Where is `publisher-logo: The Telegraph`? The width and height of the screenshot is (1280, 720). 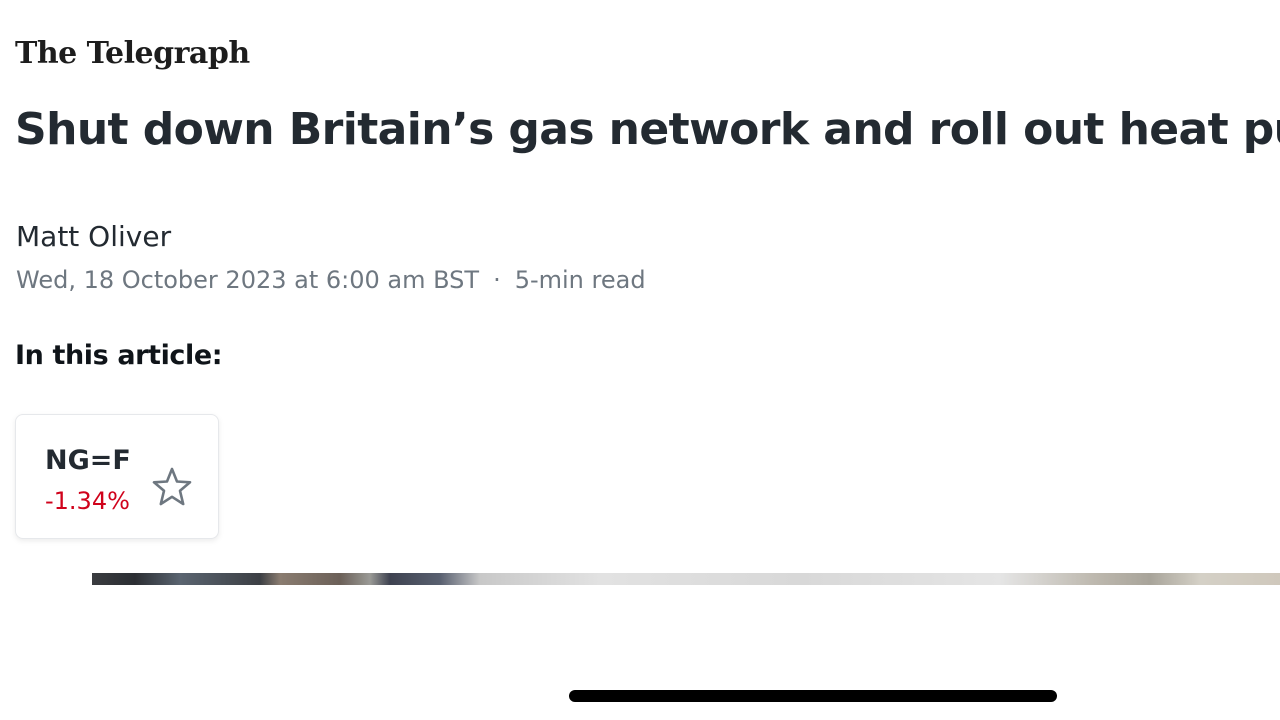
publisher-logo: The Telegraph is located at coordinates (132, 53).